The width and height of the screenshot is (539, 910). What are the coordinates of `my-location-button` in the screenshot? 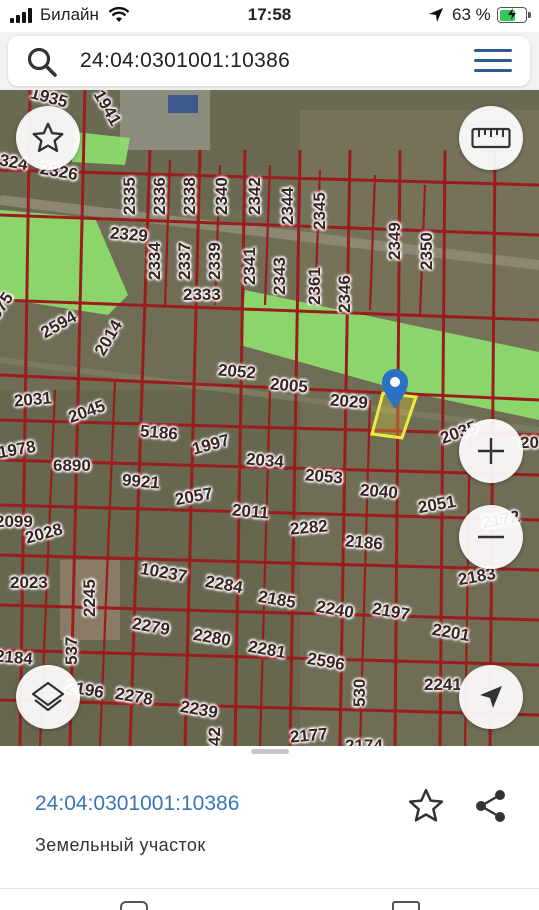 It's located at (491, 697).